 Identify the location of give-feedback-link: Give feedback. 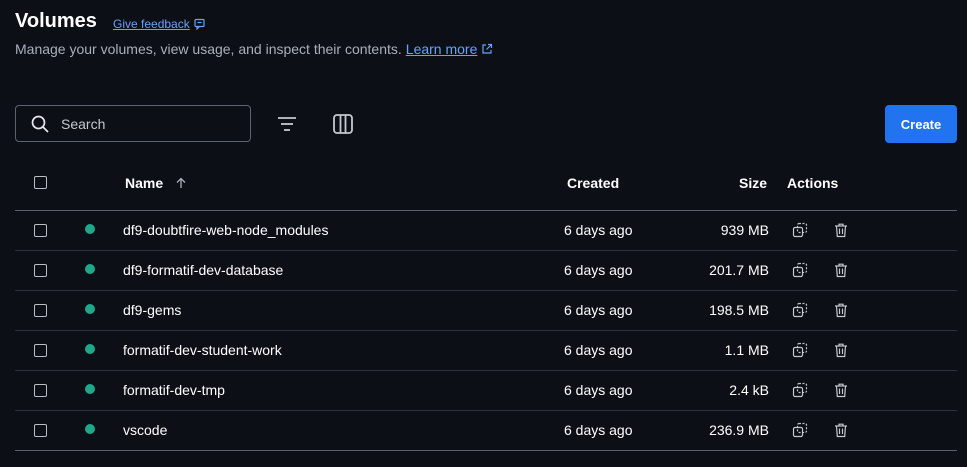
(159, 24).